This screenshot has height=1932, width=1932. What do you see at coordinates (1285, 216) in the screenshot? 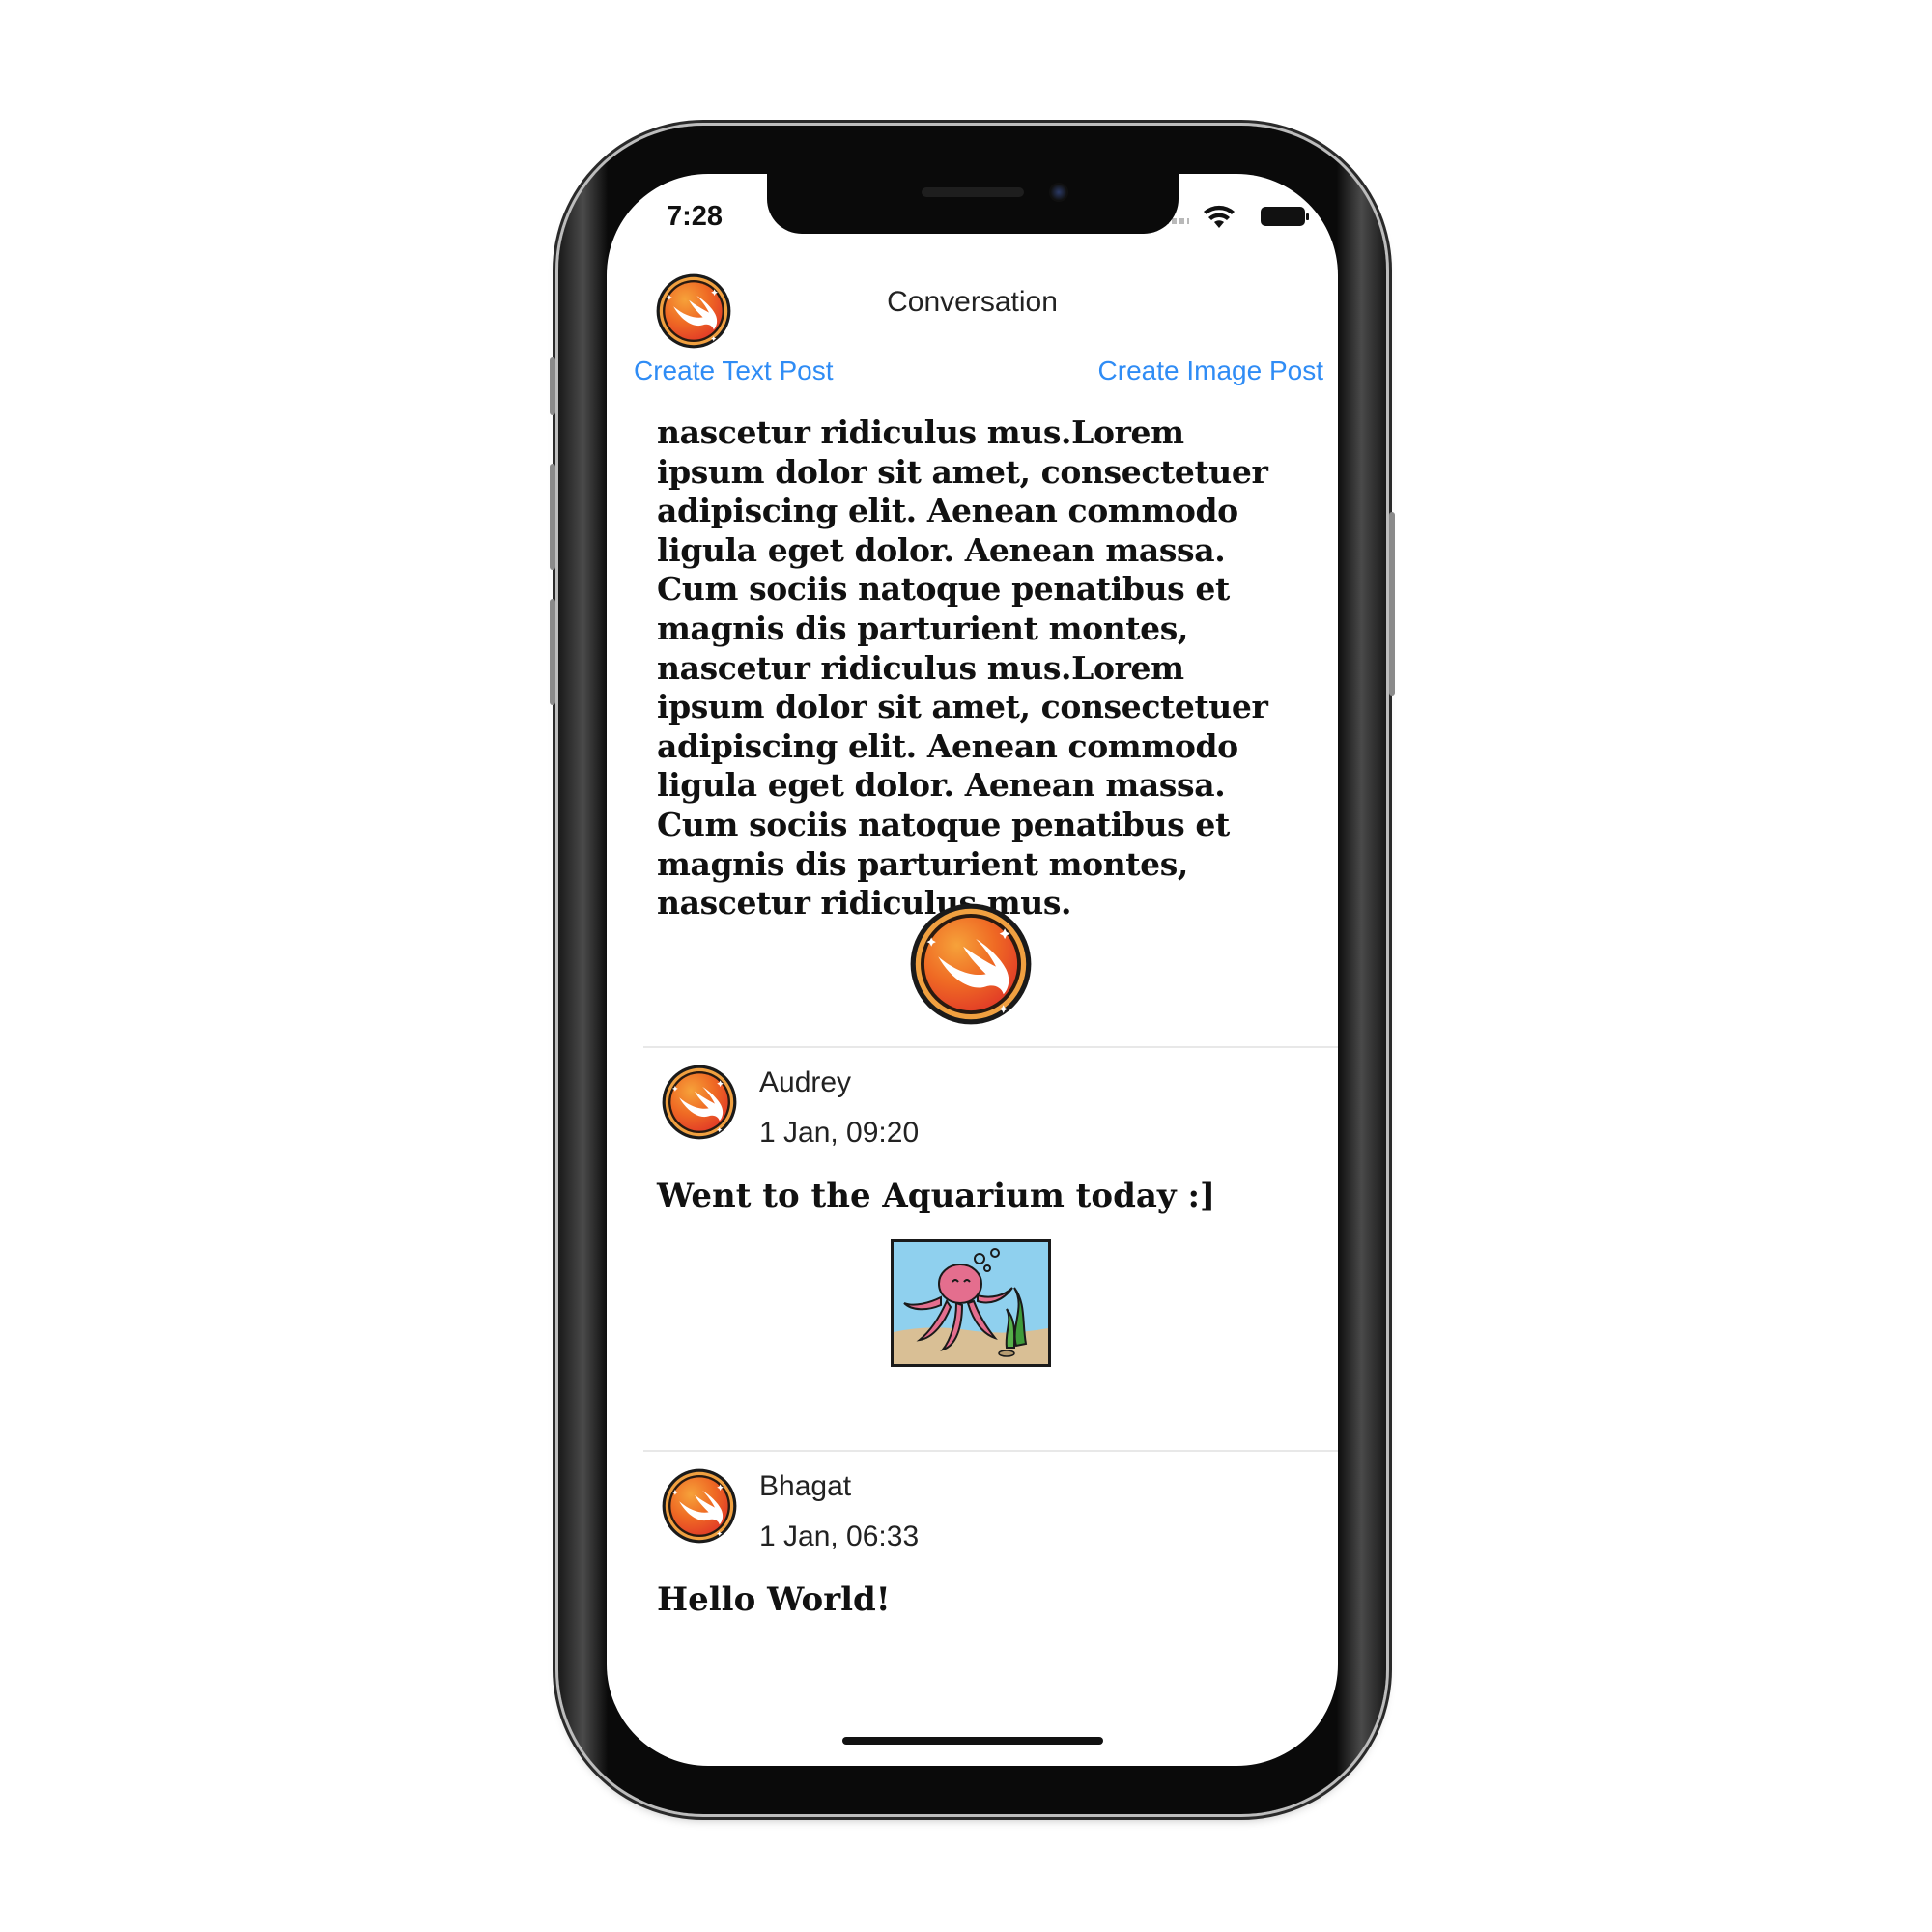
I see `battery-icon` at bounding box center [1285, 216].